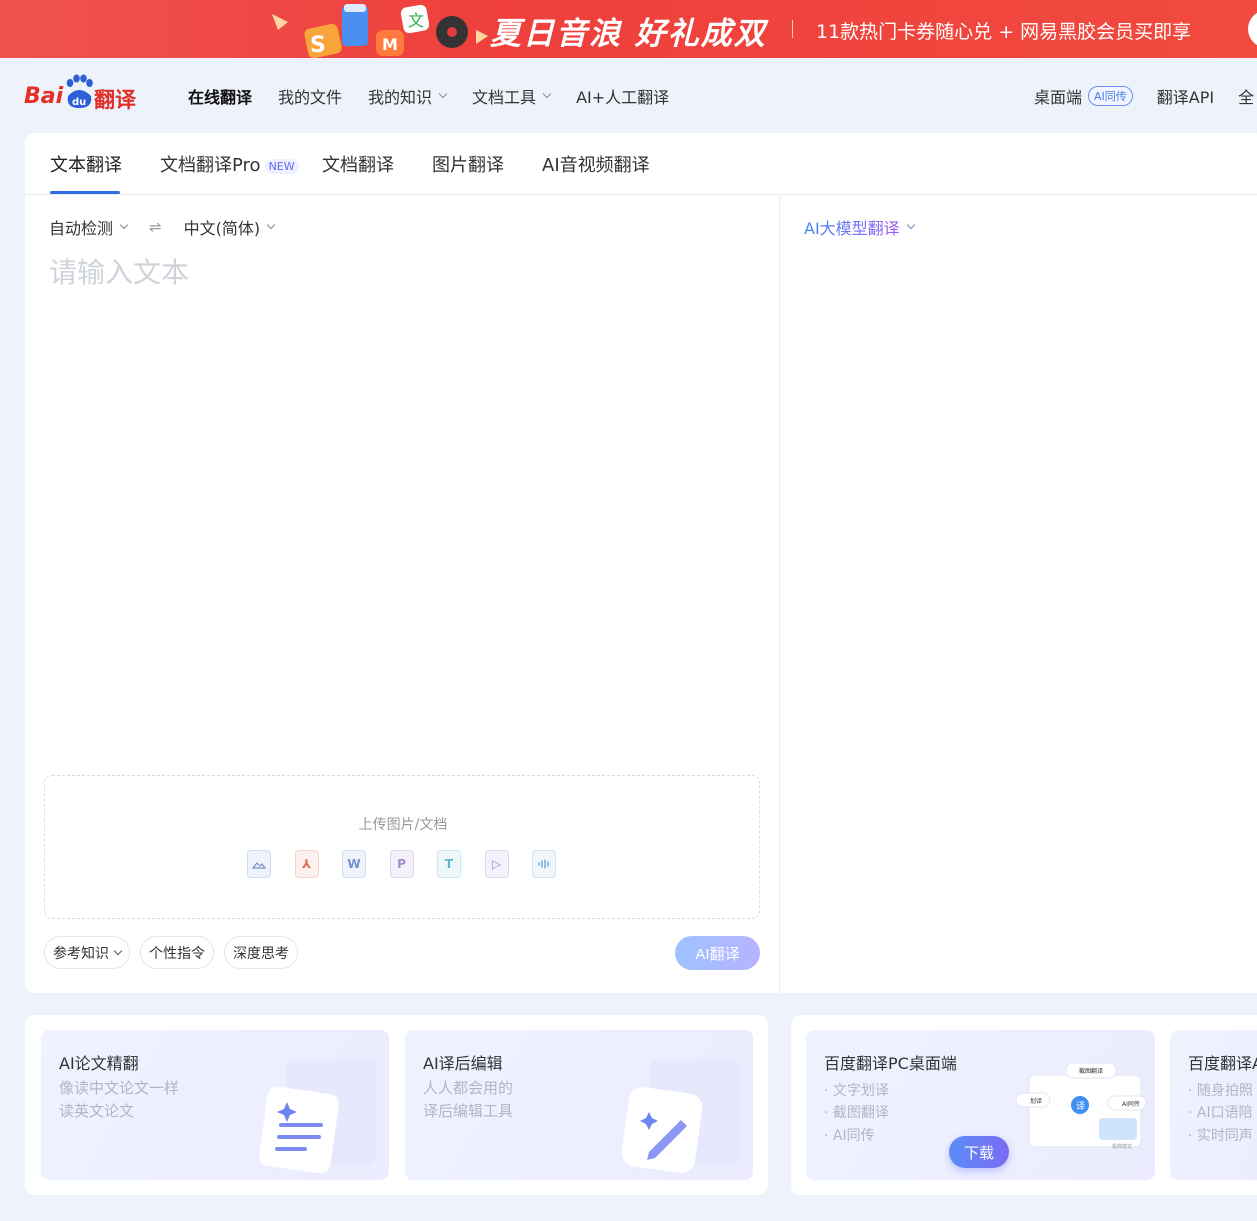  I want to click on logo-text-du: du, so click(79, 102).